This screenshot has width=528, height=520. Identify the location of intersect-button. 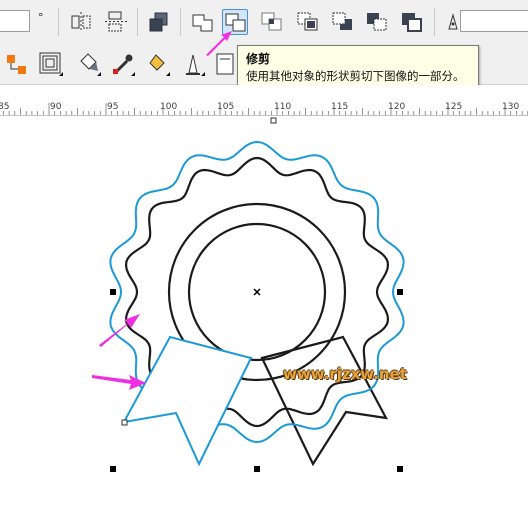
(272, 22).